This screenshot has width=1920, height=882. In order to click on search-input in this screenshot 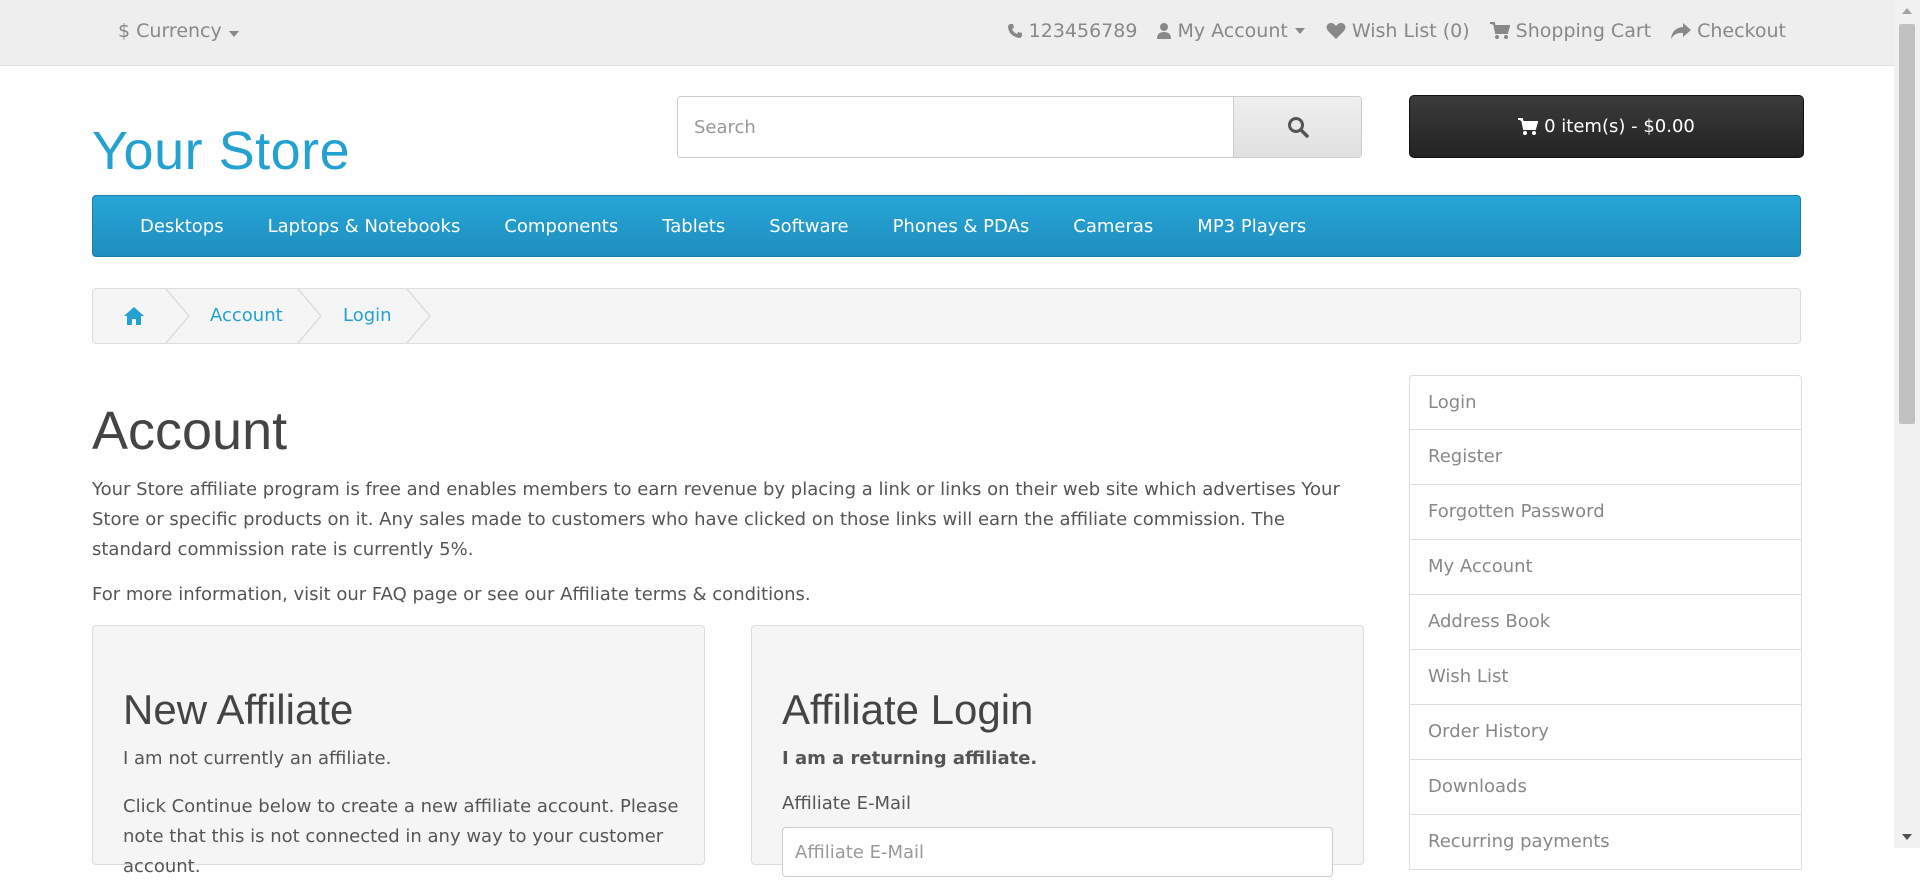, I will do `click(955, 127)`.